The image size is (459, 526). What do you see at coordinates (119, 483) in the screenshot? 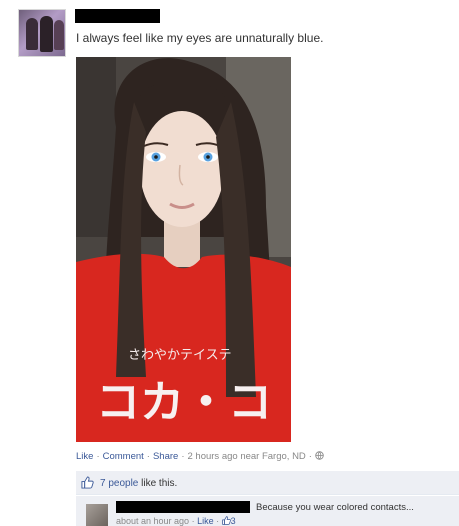
I see `likes-people-link: 7 people` at bounding box center [119, 483].